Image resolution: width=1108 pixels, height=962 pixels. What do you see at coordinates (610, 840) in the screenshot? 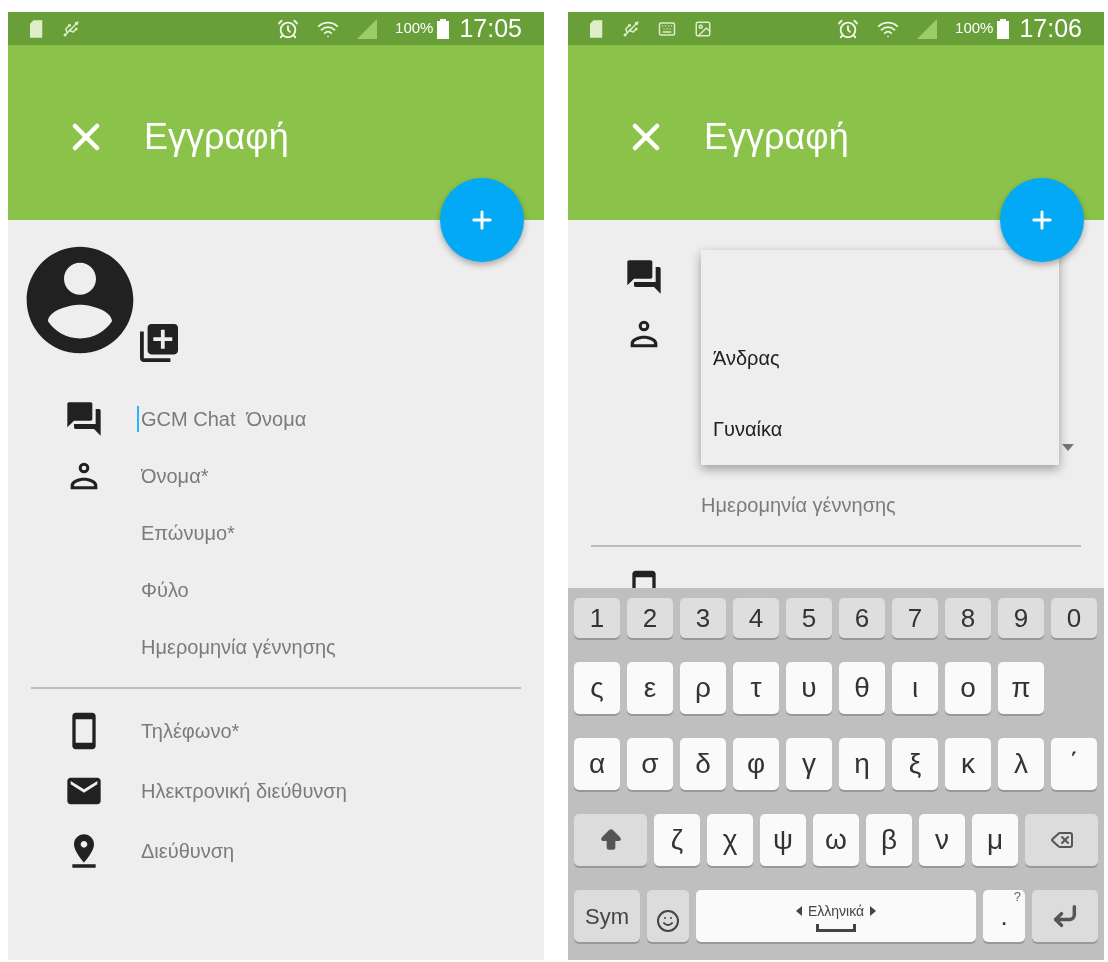
I see `shift-key` at bounding box center [610, 840].